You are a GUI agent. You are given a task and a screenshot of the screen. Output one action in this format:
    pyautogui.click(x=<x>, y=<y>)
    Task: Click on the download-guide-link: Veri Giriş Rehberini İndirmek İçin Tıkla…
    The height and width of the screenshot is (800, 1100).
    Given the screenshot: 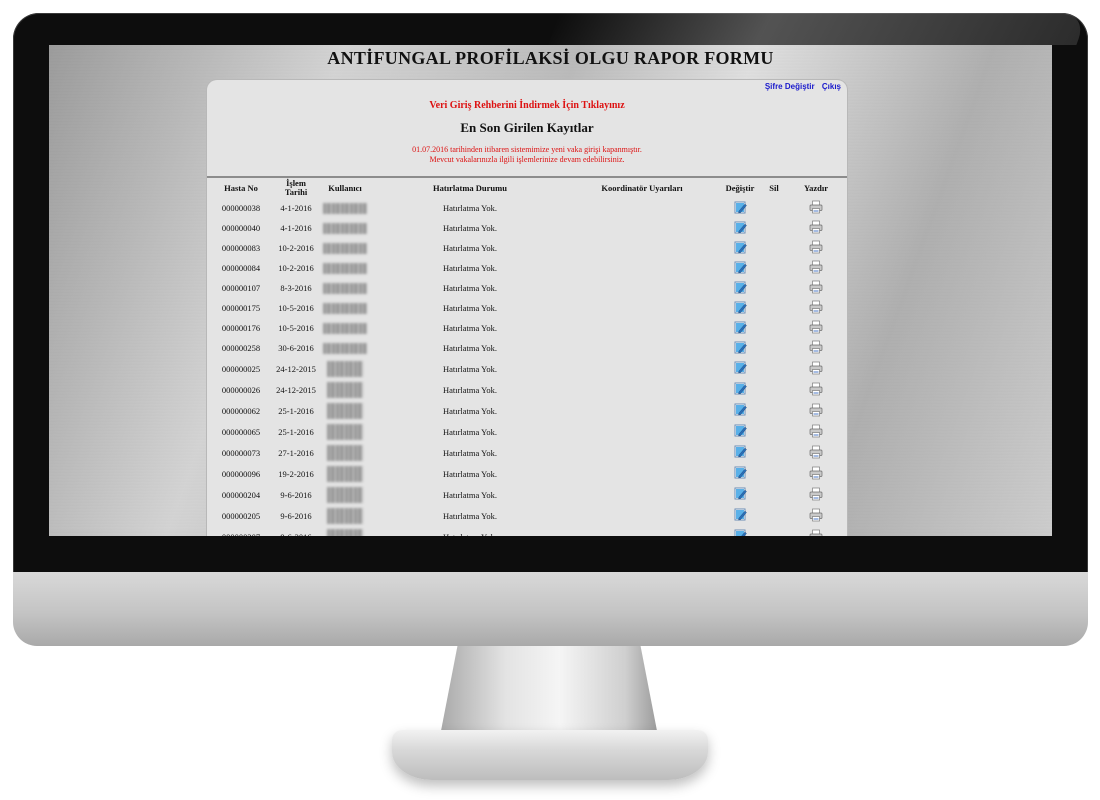 What is the action you would take?
    pyautogui.click(x=527, y=105)
    